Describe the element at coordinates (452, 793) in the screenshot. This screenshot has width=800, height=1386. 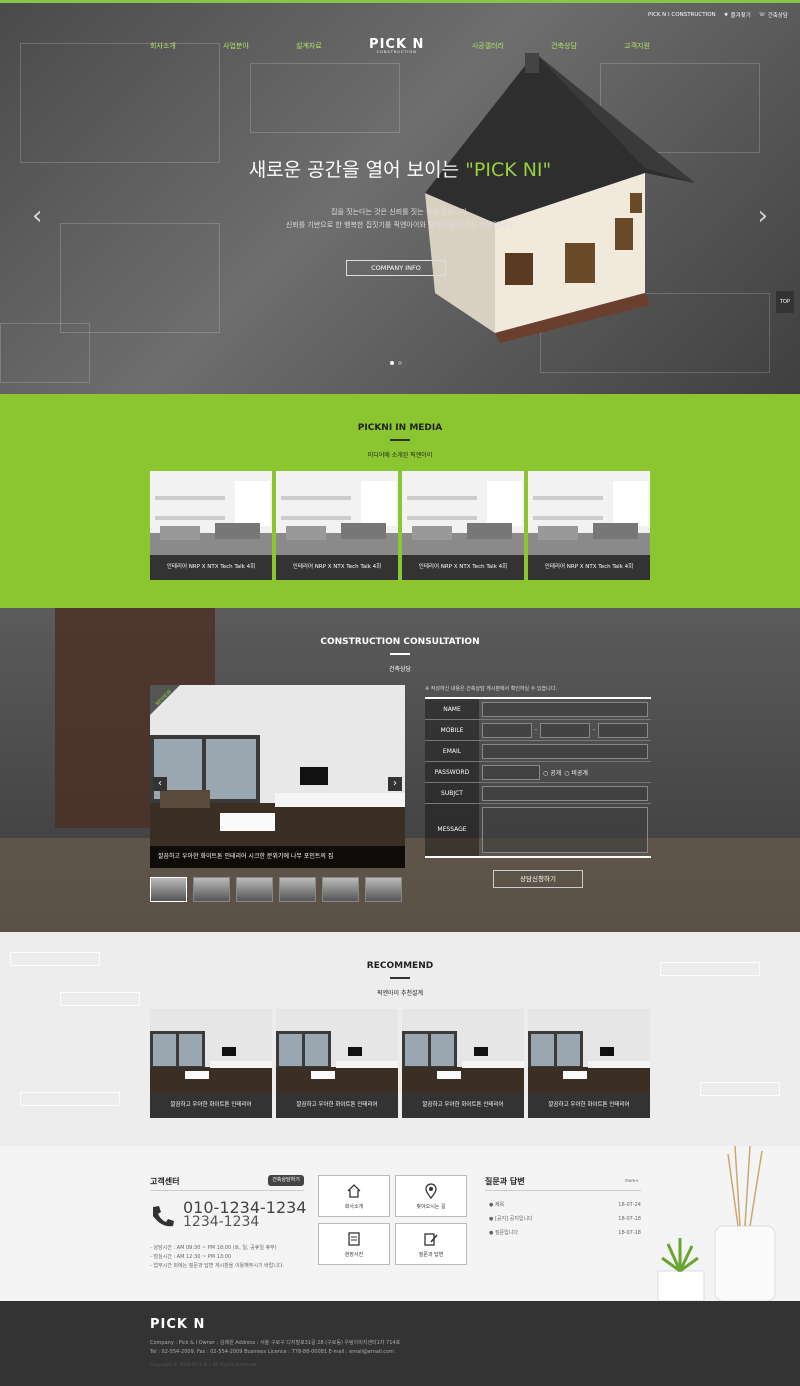
I see `subject-label: SUBJCT` at that location.